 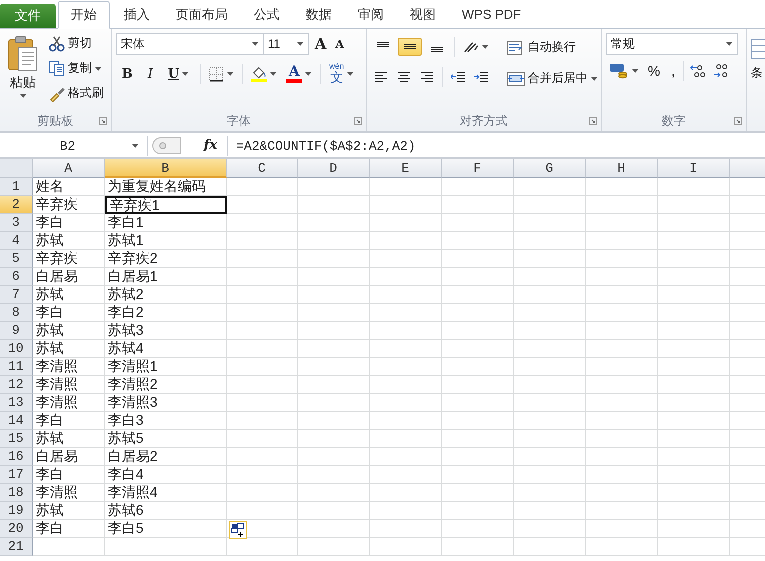 What do you see at coordinates (16, 223) in the screenshot?
I see `row-header: 3` at bounding box center [16, 223].